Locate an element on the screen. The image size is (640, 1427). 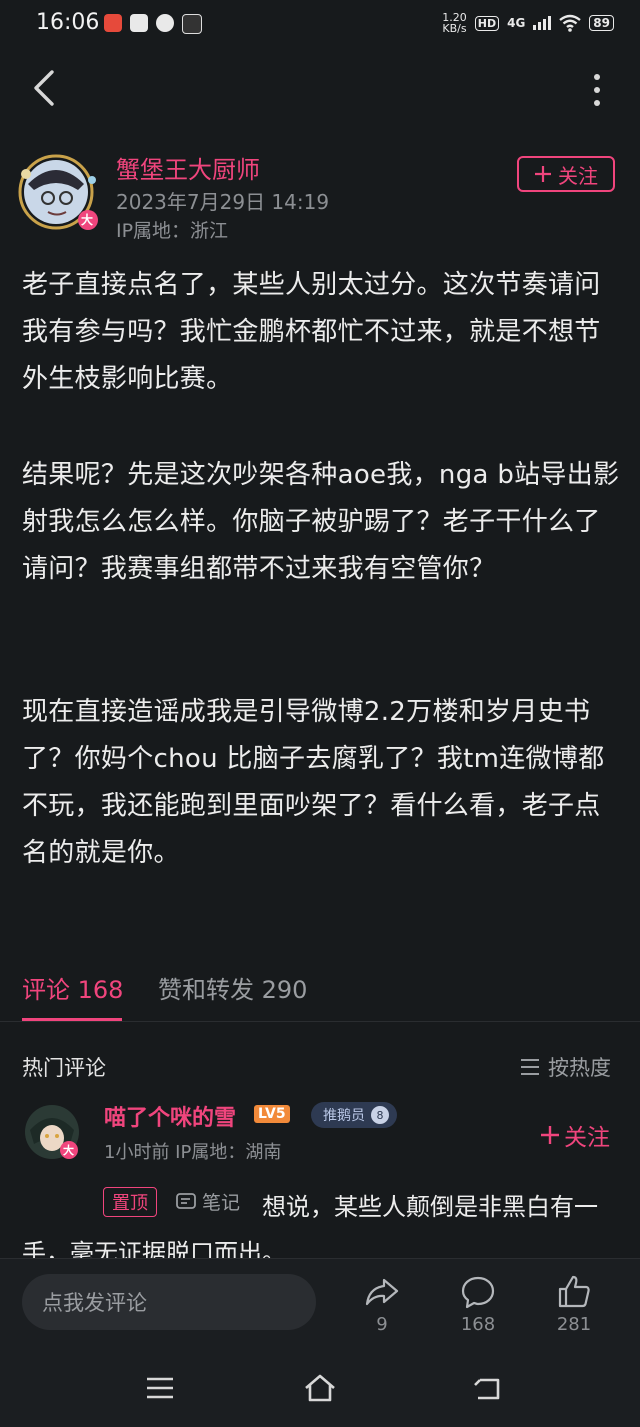
note-icon is located at coordinates (186, 1200).